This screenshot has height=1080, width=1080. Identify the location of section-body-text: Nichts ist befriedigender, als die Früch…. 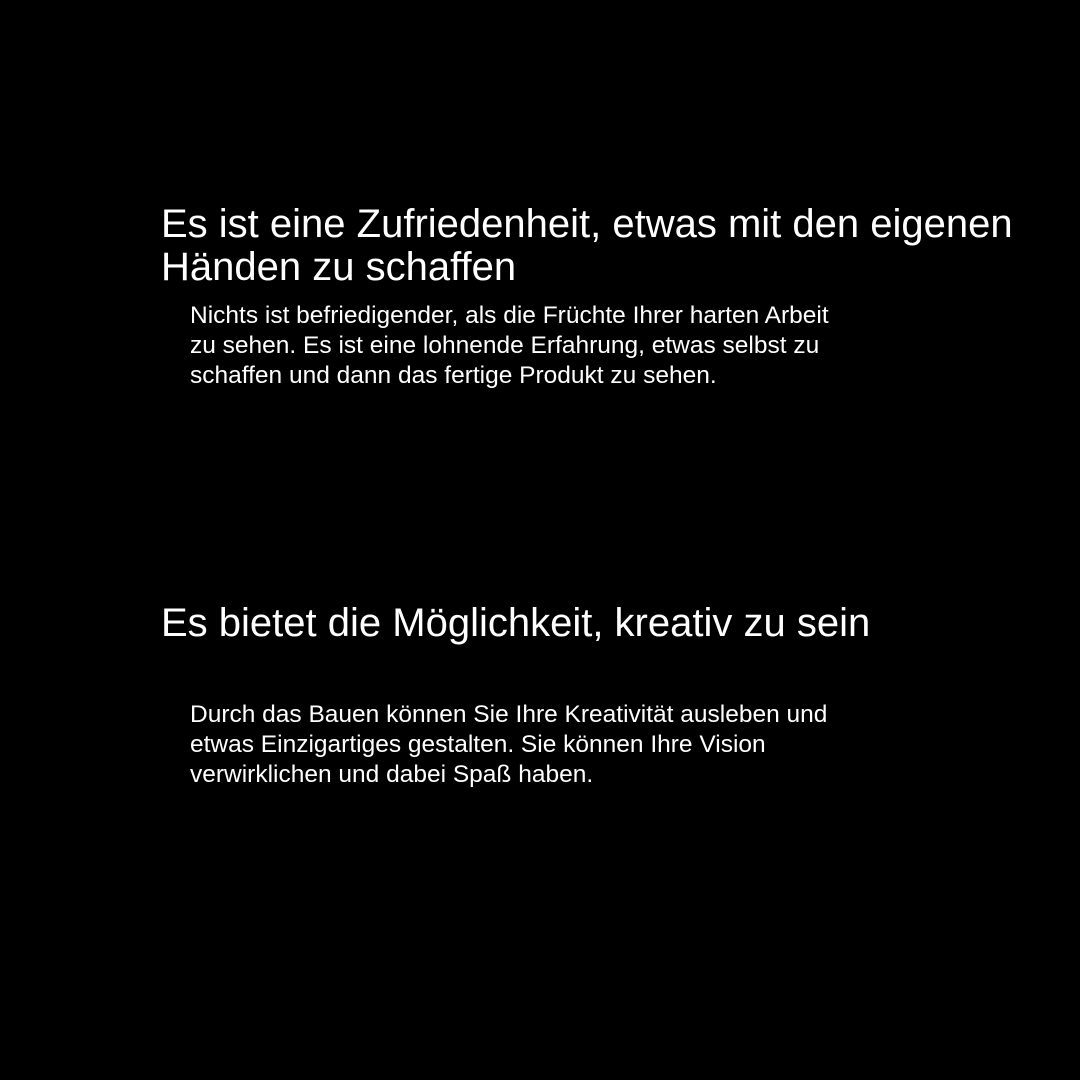
(509, 345).